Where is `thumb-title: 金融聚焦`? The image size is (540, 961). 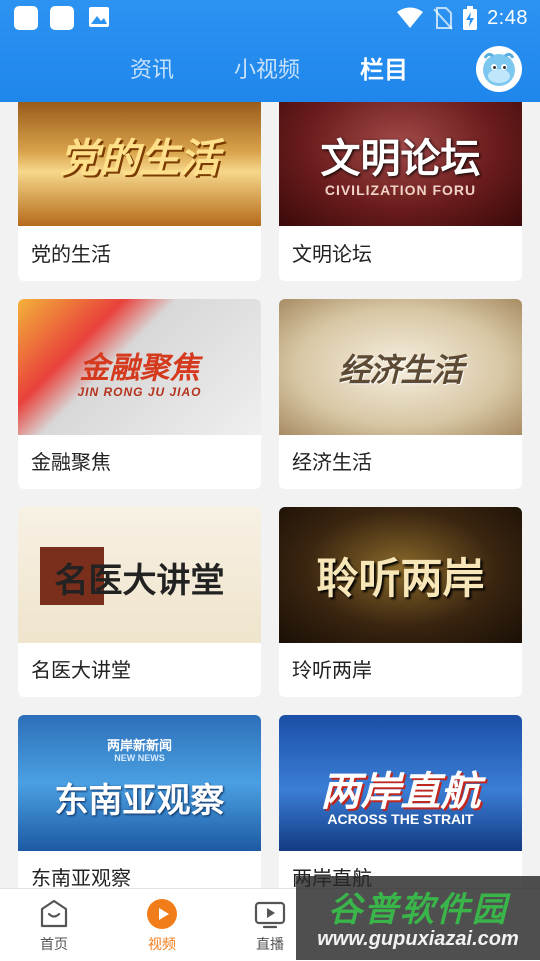
thumb-title: 金融聚焦 is located at coordinates (139, 368).